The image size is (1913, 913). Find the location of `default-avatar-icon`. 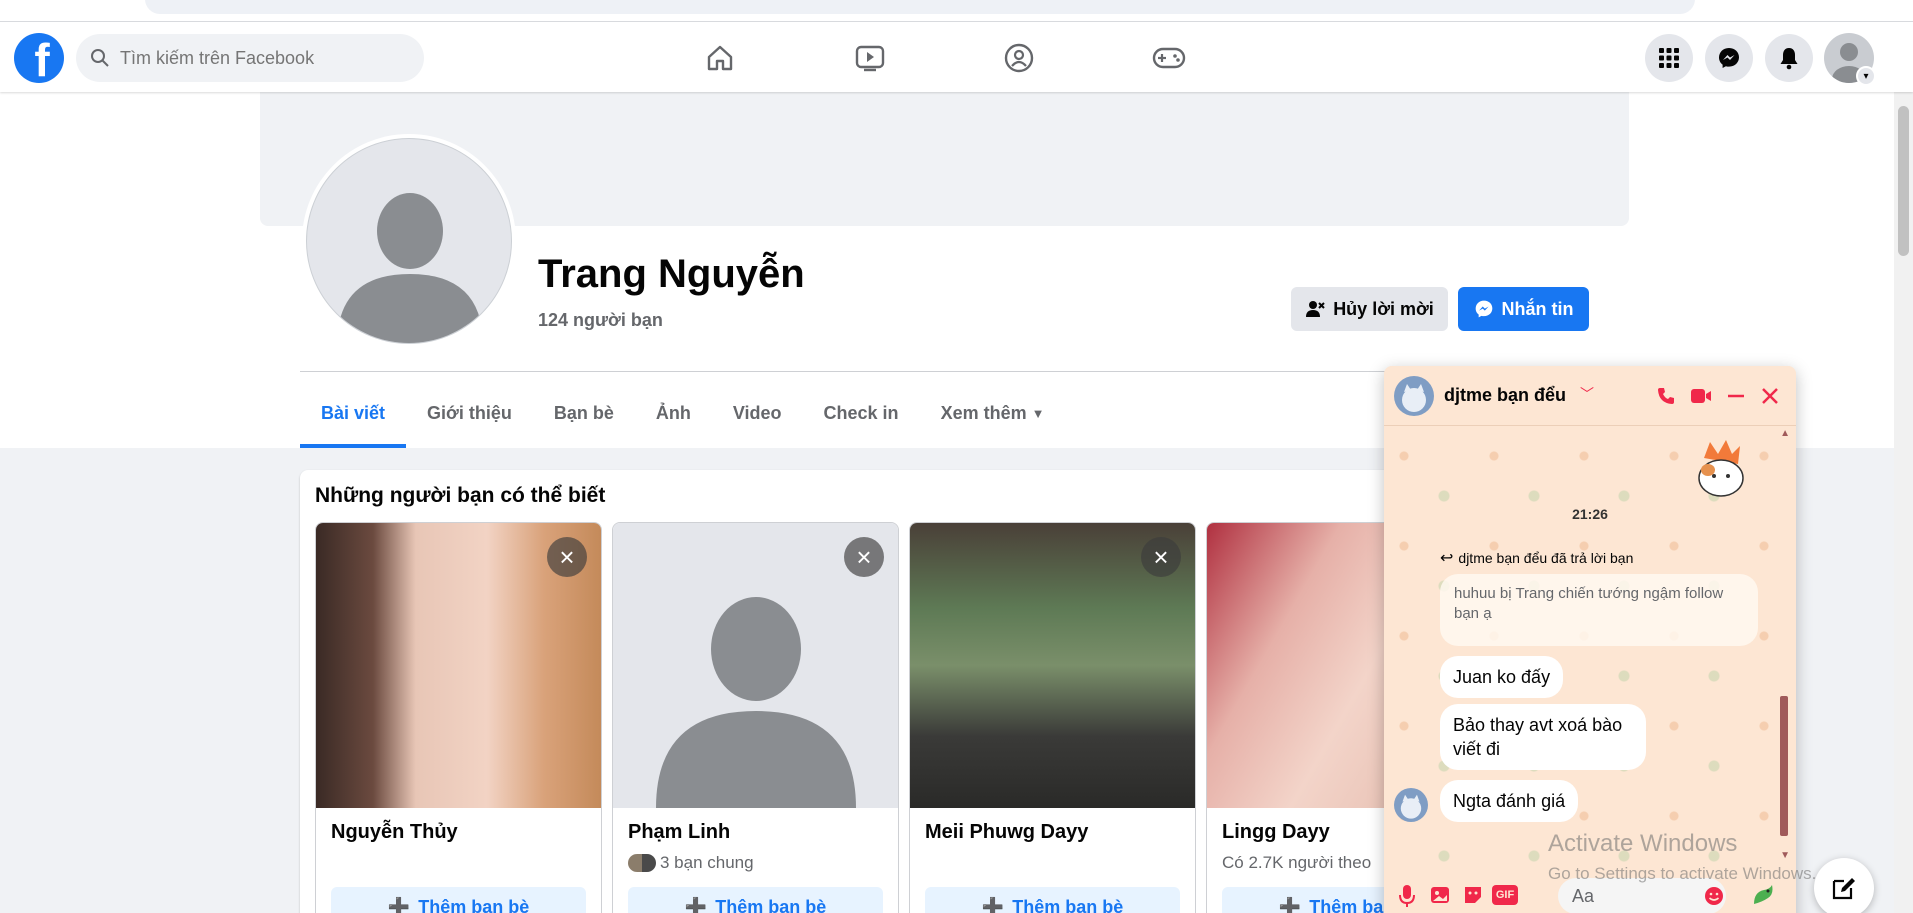

default-avatar-icon is located at coordinates (410, 268).